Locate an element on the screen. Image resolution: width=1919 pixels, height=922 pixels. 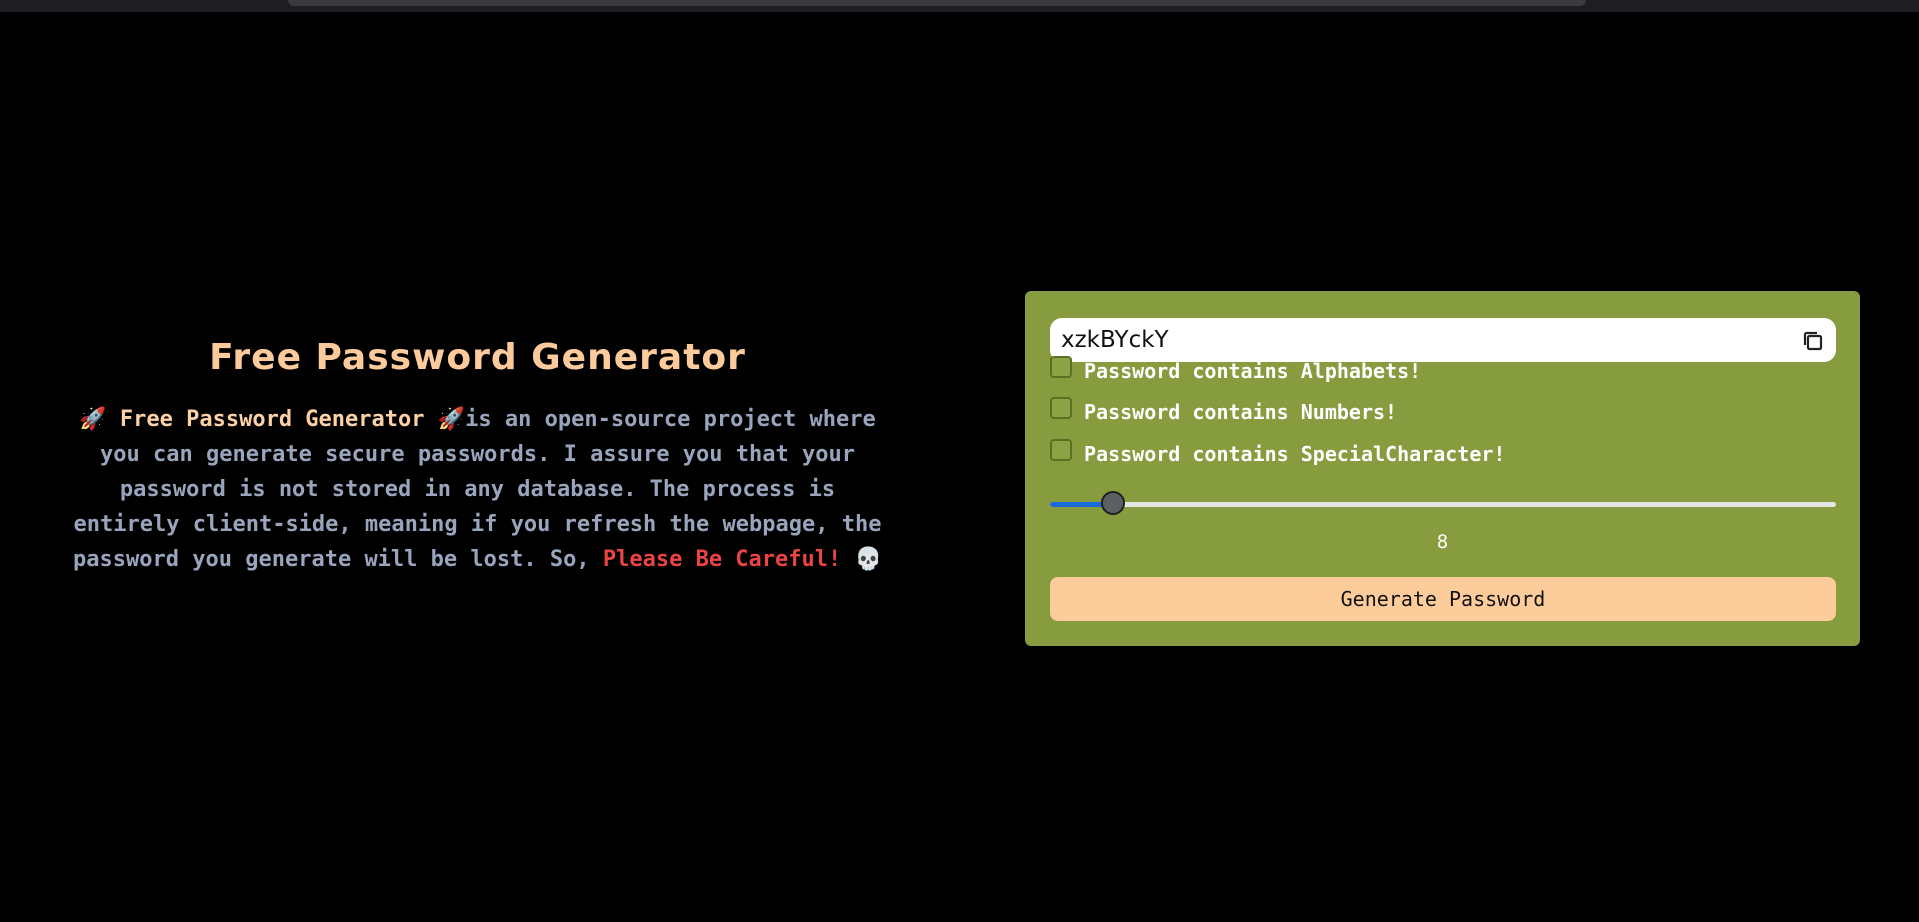
numbers-checkbox is located at coordinates (1061, 408).